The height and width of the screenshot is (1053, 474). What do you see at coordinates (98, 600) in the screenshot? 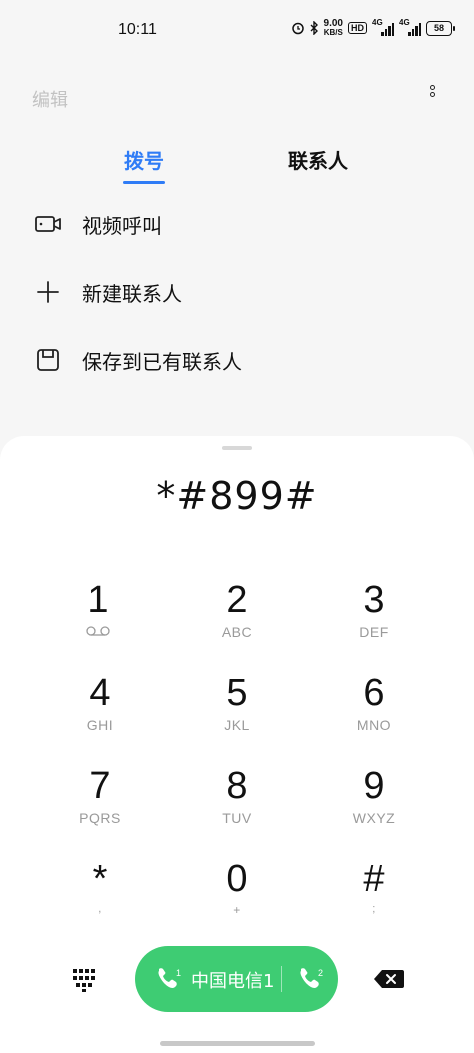
I see `dial-key-digit: 1` at bounding box center [98, 600].